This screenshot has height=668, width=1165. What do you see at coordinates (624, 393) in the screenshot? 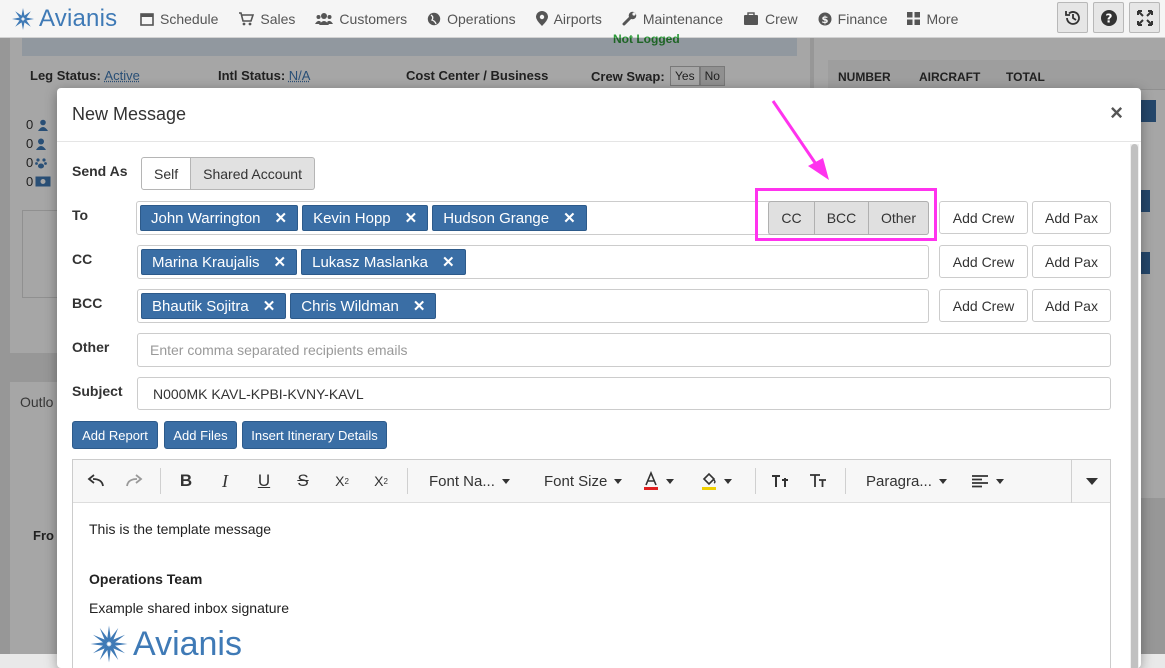
I see `subject-input: N000MK KAVL-KPBI-KVNY-KAVL` at bounding box center [624, 393].